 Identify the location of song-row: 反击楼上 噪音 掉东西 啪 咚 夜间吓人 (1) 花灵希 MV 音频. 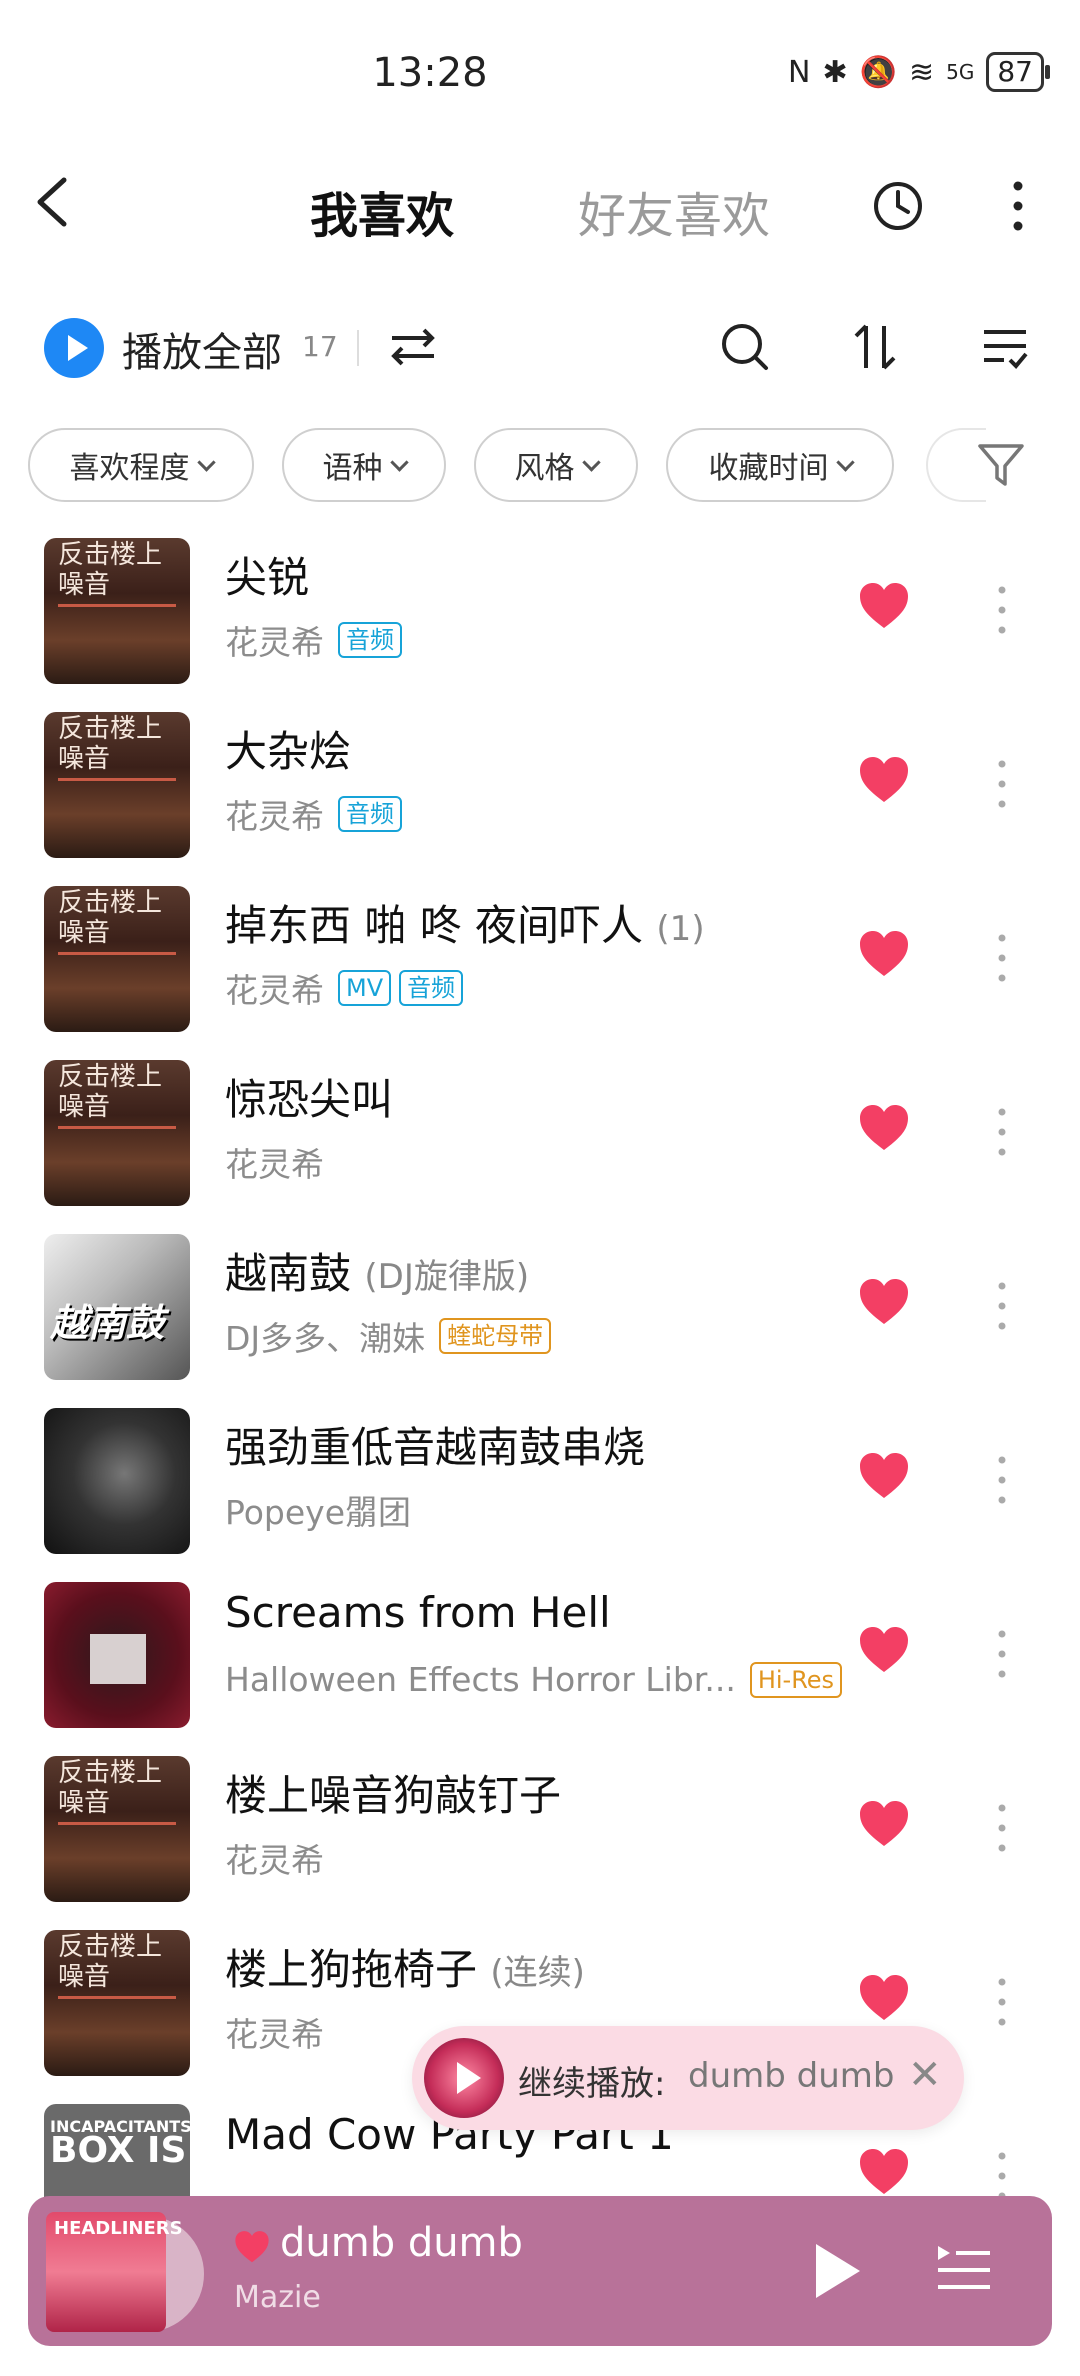
(540, 951).